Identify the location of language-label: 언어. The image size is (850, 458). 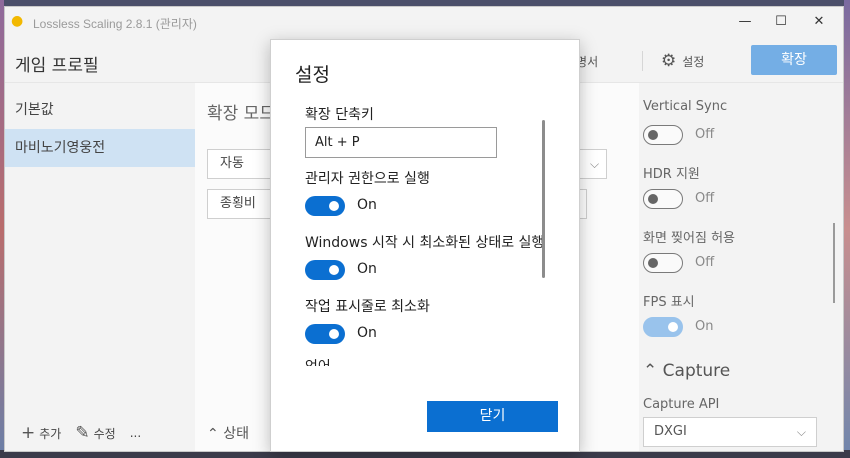
(318, 361).